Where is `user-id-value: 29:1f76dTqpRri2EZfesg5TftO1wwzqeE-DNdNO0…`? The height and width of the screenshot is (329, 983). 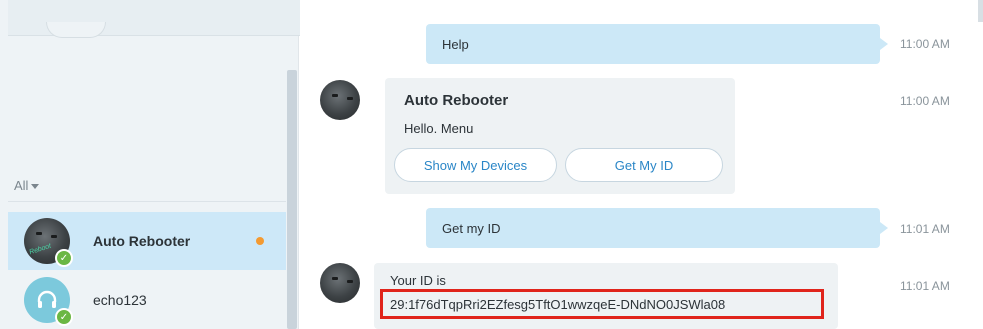
user-id-value: 29:1f76dTqpRri2EZfesg5TftO1wwzqeE-DNdNO0… is located at coordinates (602, 304).